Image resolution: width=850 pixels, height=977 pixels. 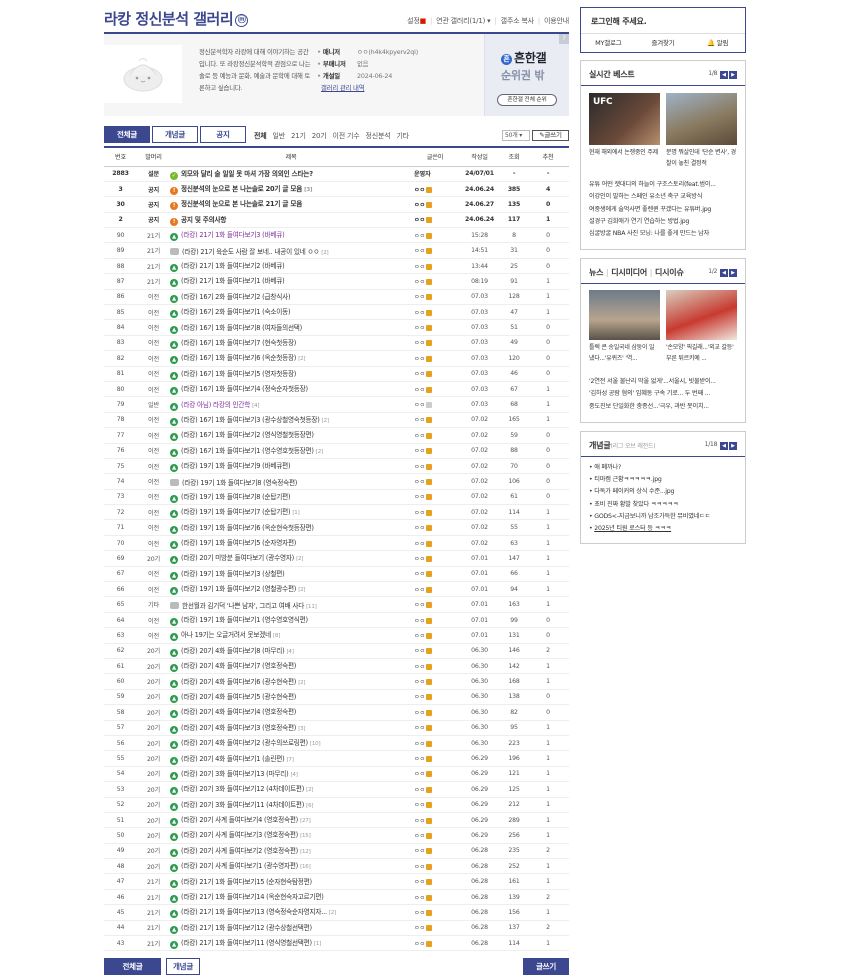 I want to click on post-title-cell: ▲ (라캉) 21기 1화 들여다보기13 (영숙정숙순자영지자... [2], so click(x=291, y=912).